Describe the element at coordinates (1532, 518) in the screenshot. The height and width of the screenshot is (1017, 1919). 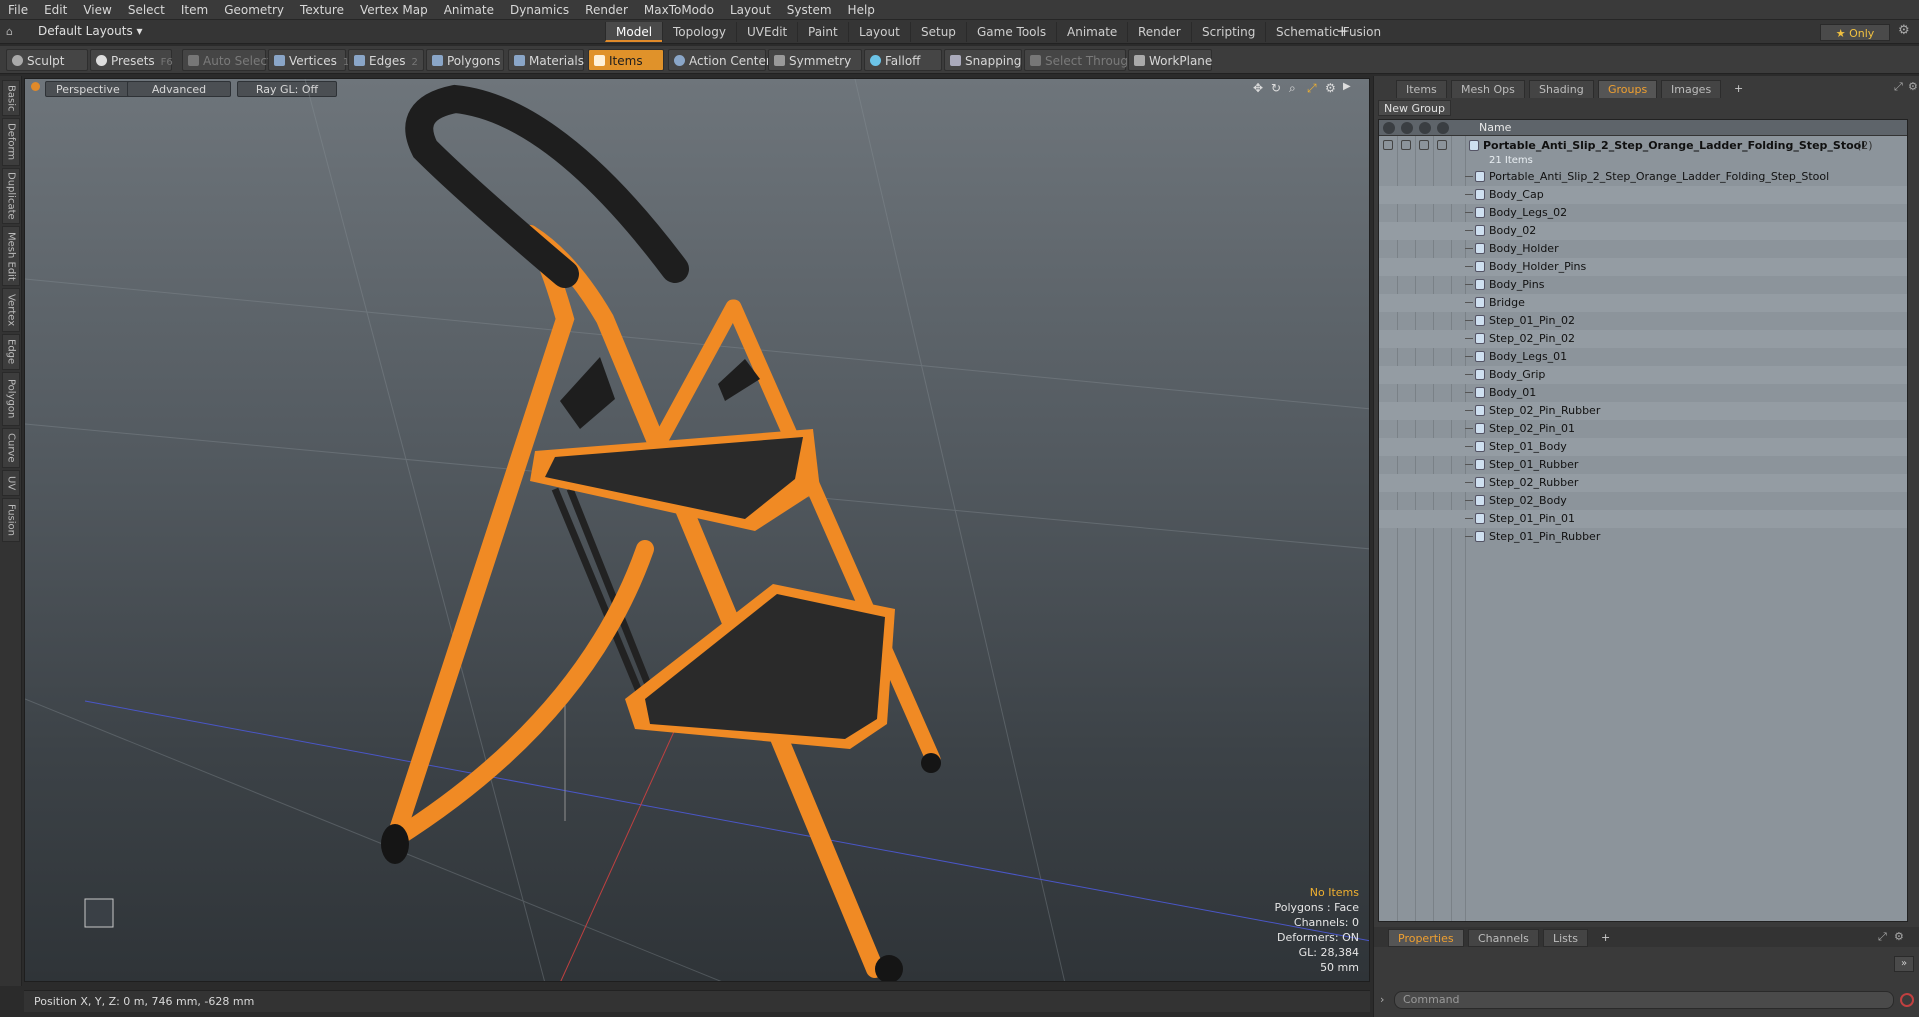
I see `tree-item-label: Step_01_Pin_01` at that location.